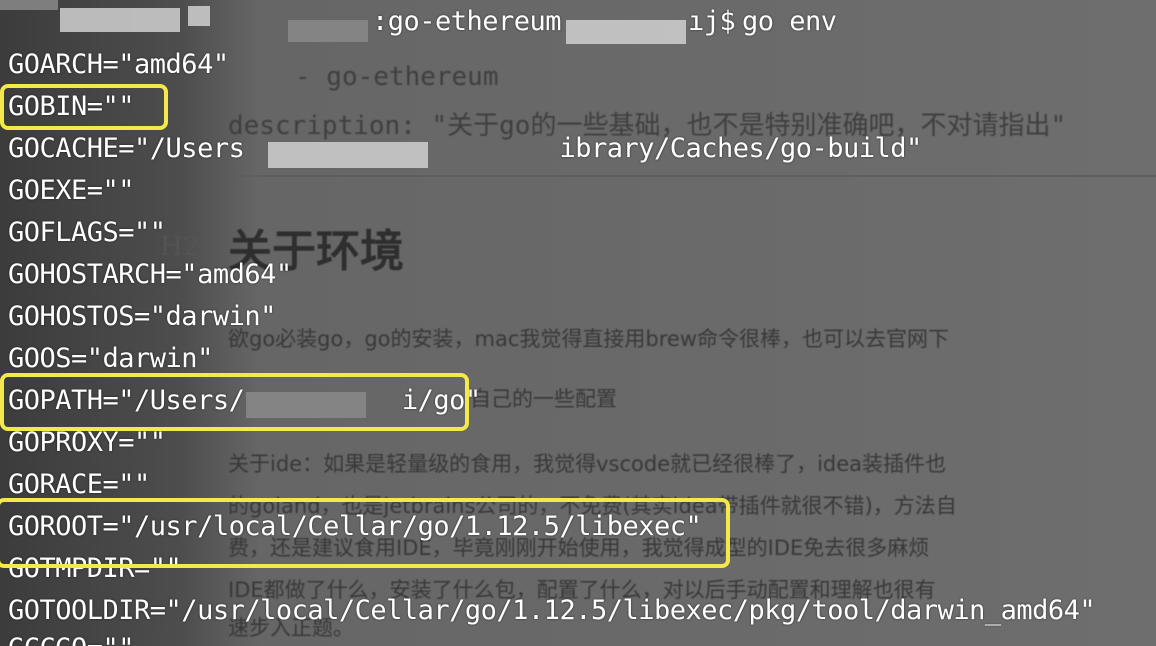 The width and height of the screenshot is (1156, 646). I want to click on env-line-gohostos: GOHOSTOS="darwin", so click(142, 316).